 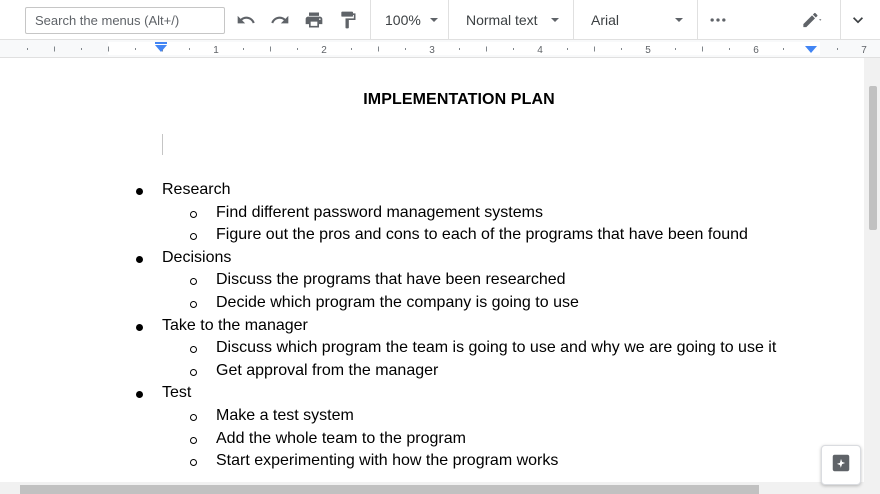 I want to click on collapse-icon, so click(x=858, y=20).